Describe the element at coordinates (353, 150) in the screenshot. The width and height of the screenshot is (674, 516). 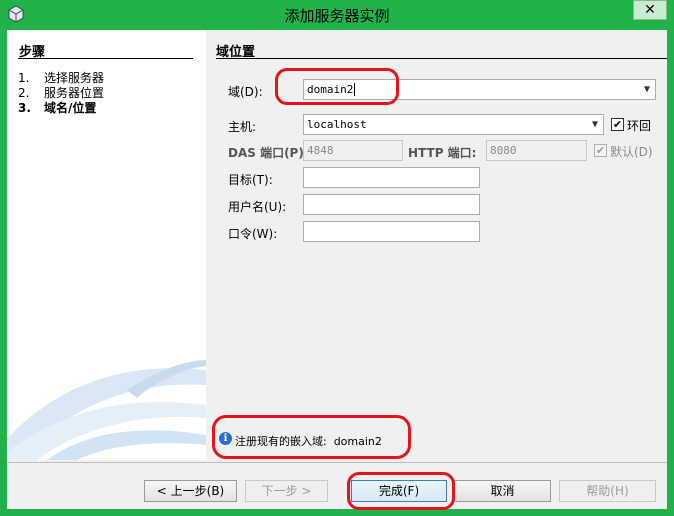
I see `das-port-input: 4848` at that location.